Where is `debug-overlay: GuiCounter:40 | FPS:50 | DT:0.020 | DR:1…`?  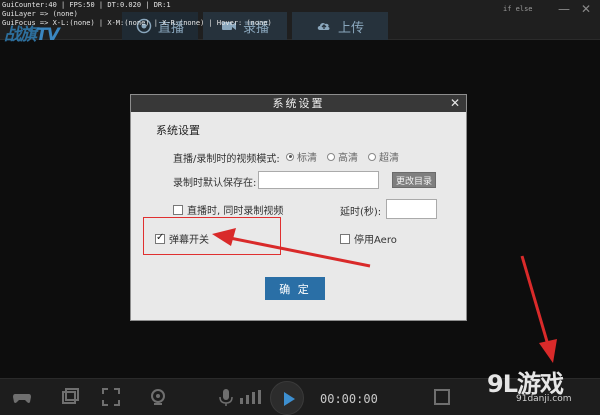 debug-overlay: GuiCounter:40 | FPS:50 | DT:0.020 | DR:1… is located at coordinates (137, 14).